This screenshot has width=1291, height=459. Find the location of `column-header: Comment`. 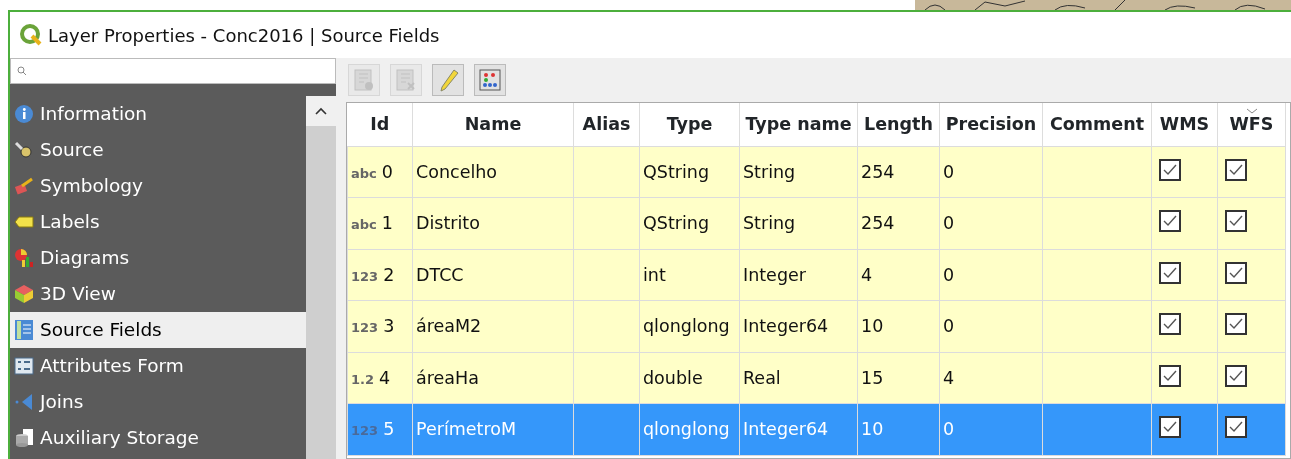

column-header: Comment is located at coordinates (1097, 124).